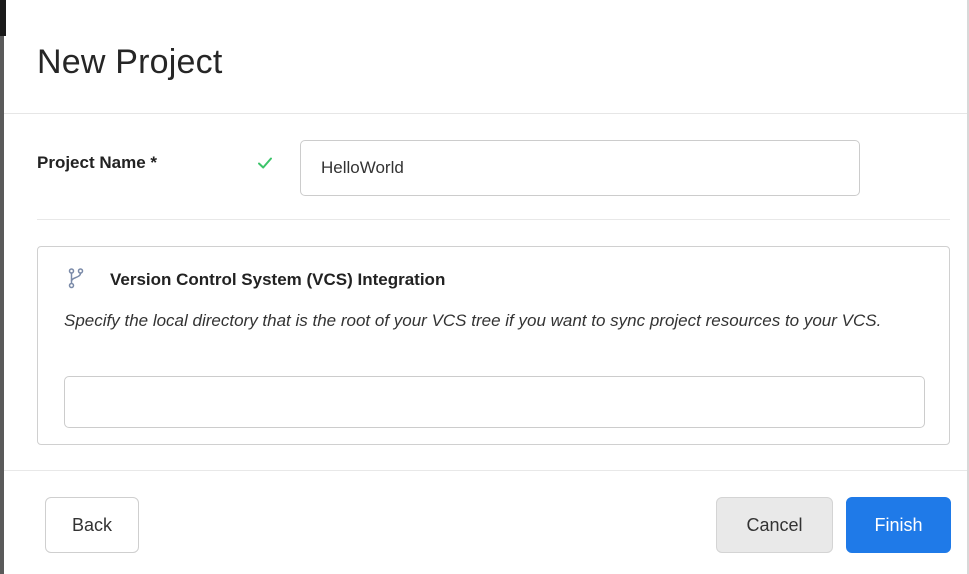 This screenshot has width=969, height=574. I want to click on project-name-input, so click(580, 168).